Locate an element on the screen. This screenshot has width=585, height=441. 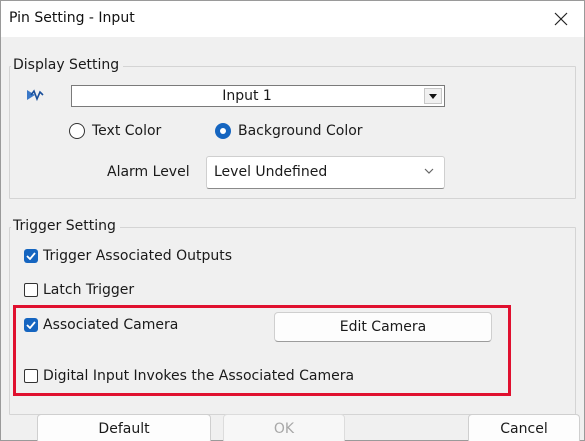
text-color-radio: Text Color is located at coordinates (115, 131).